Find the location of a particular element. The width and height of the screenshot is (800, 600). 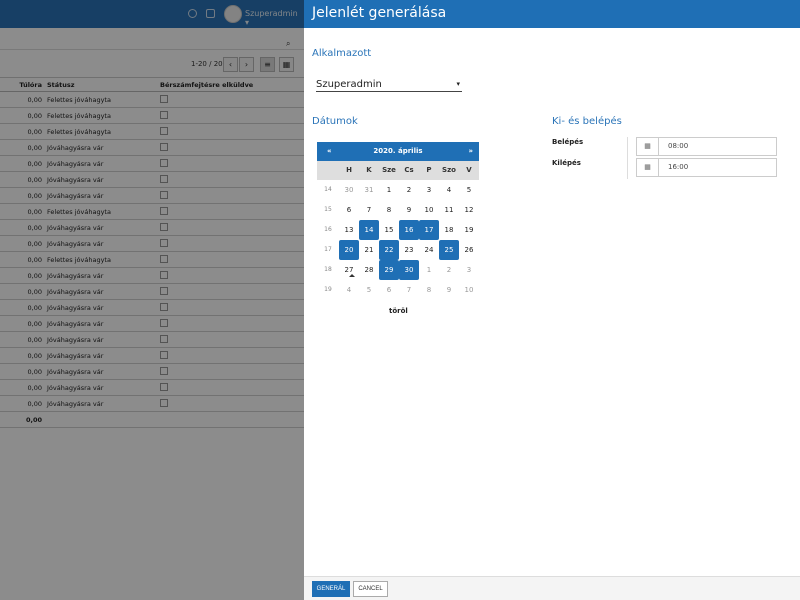

calendar-day-selected: 20 is located at coordinates (349, 250).